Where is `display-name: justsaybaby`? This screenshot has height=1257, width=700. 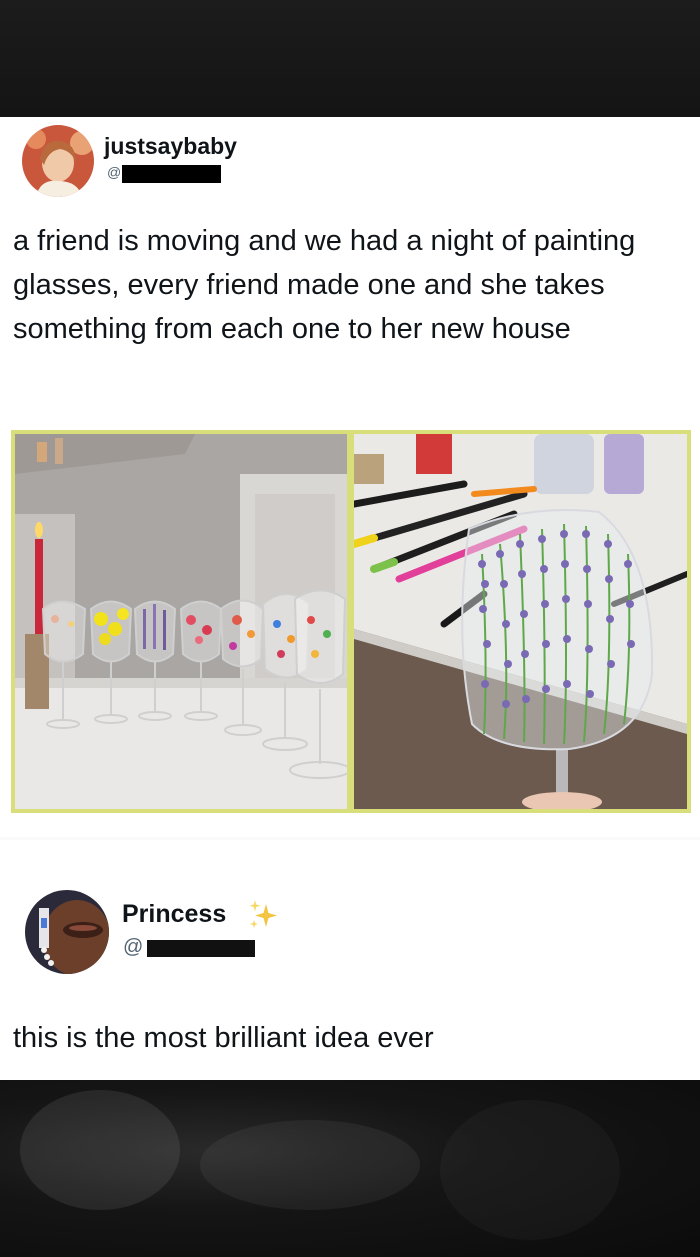 display-name: justsaybaby is located at coordinates (170, 146).